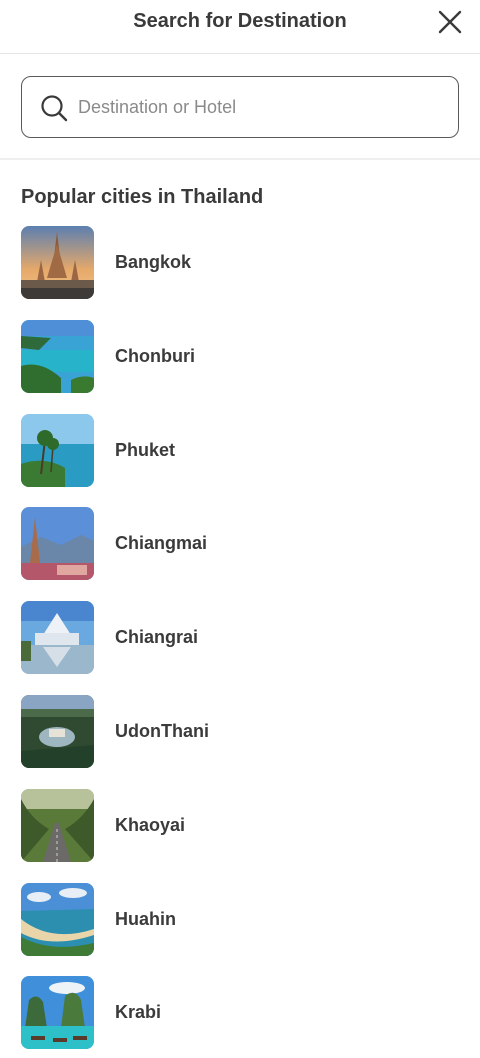 This screenshot has width=480, height=1058. Describe the element at coordinates (240, 460) in the screenshot. I see `city-item-phuket: Phuket` at that location.